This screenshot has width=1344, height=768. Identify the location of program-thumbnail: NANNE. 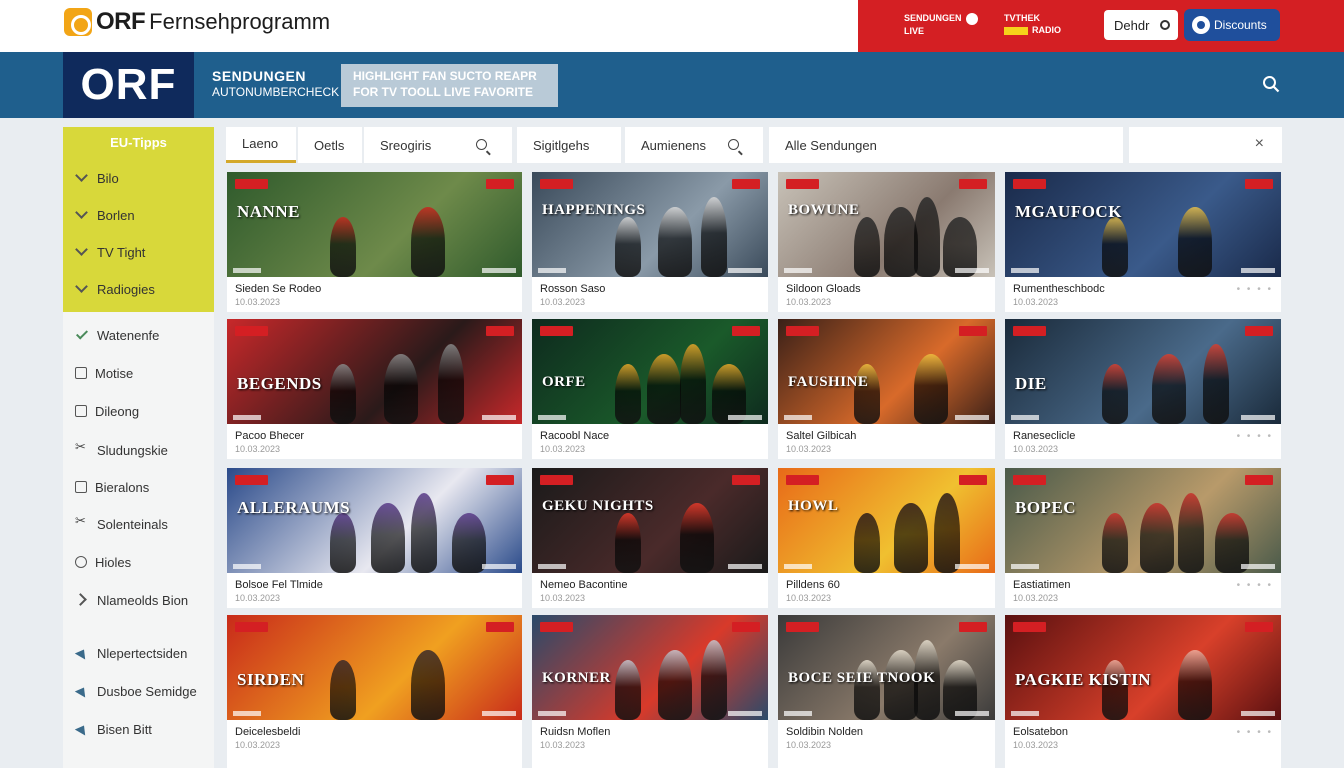
(374, 224).